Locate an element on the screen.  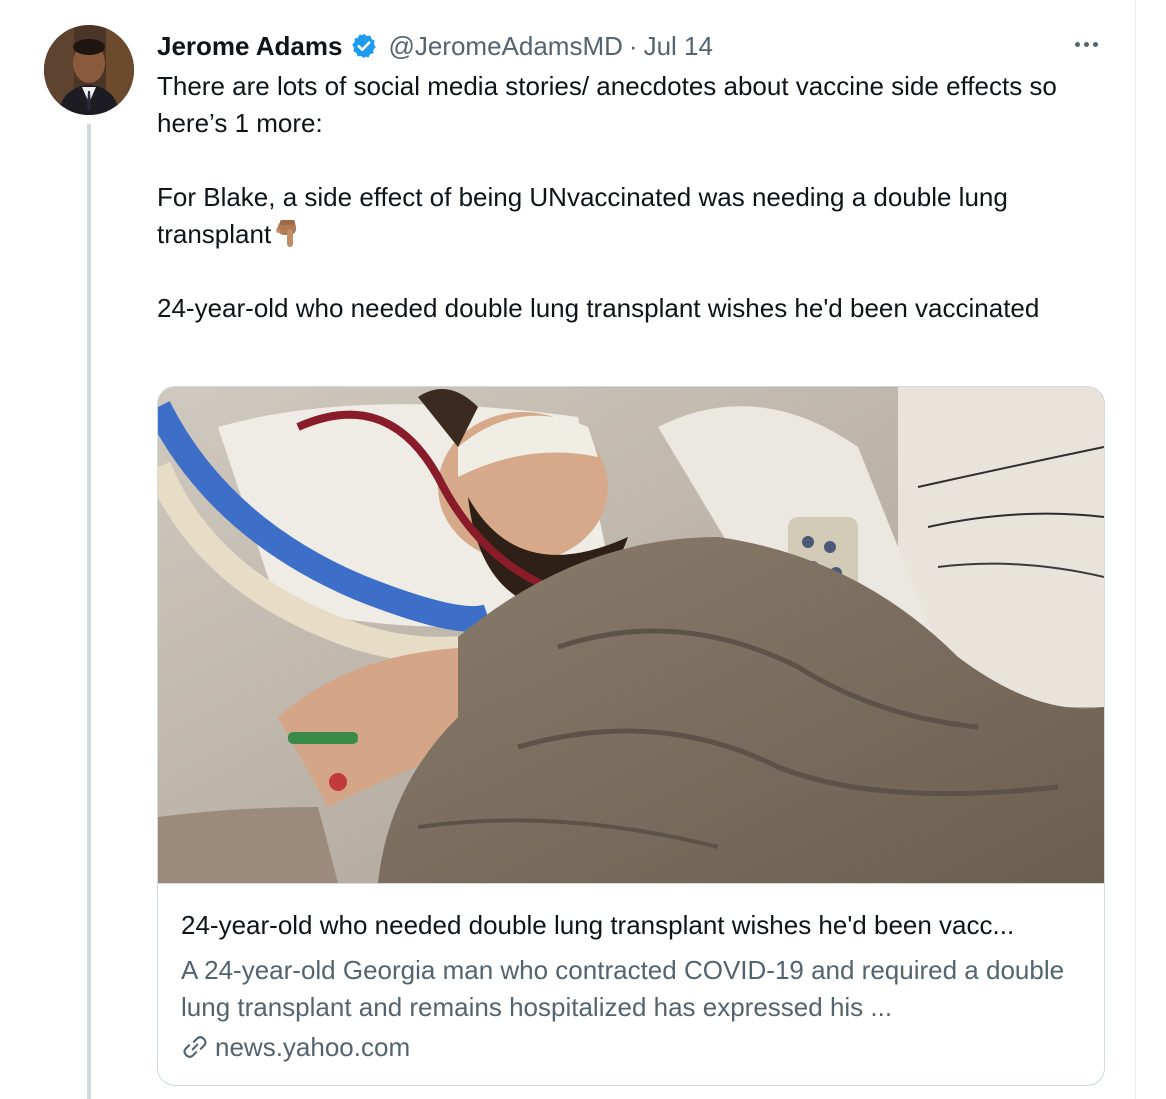
avatar-image is located at coordinates (89, 70).